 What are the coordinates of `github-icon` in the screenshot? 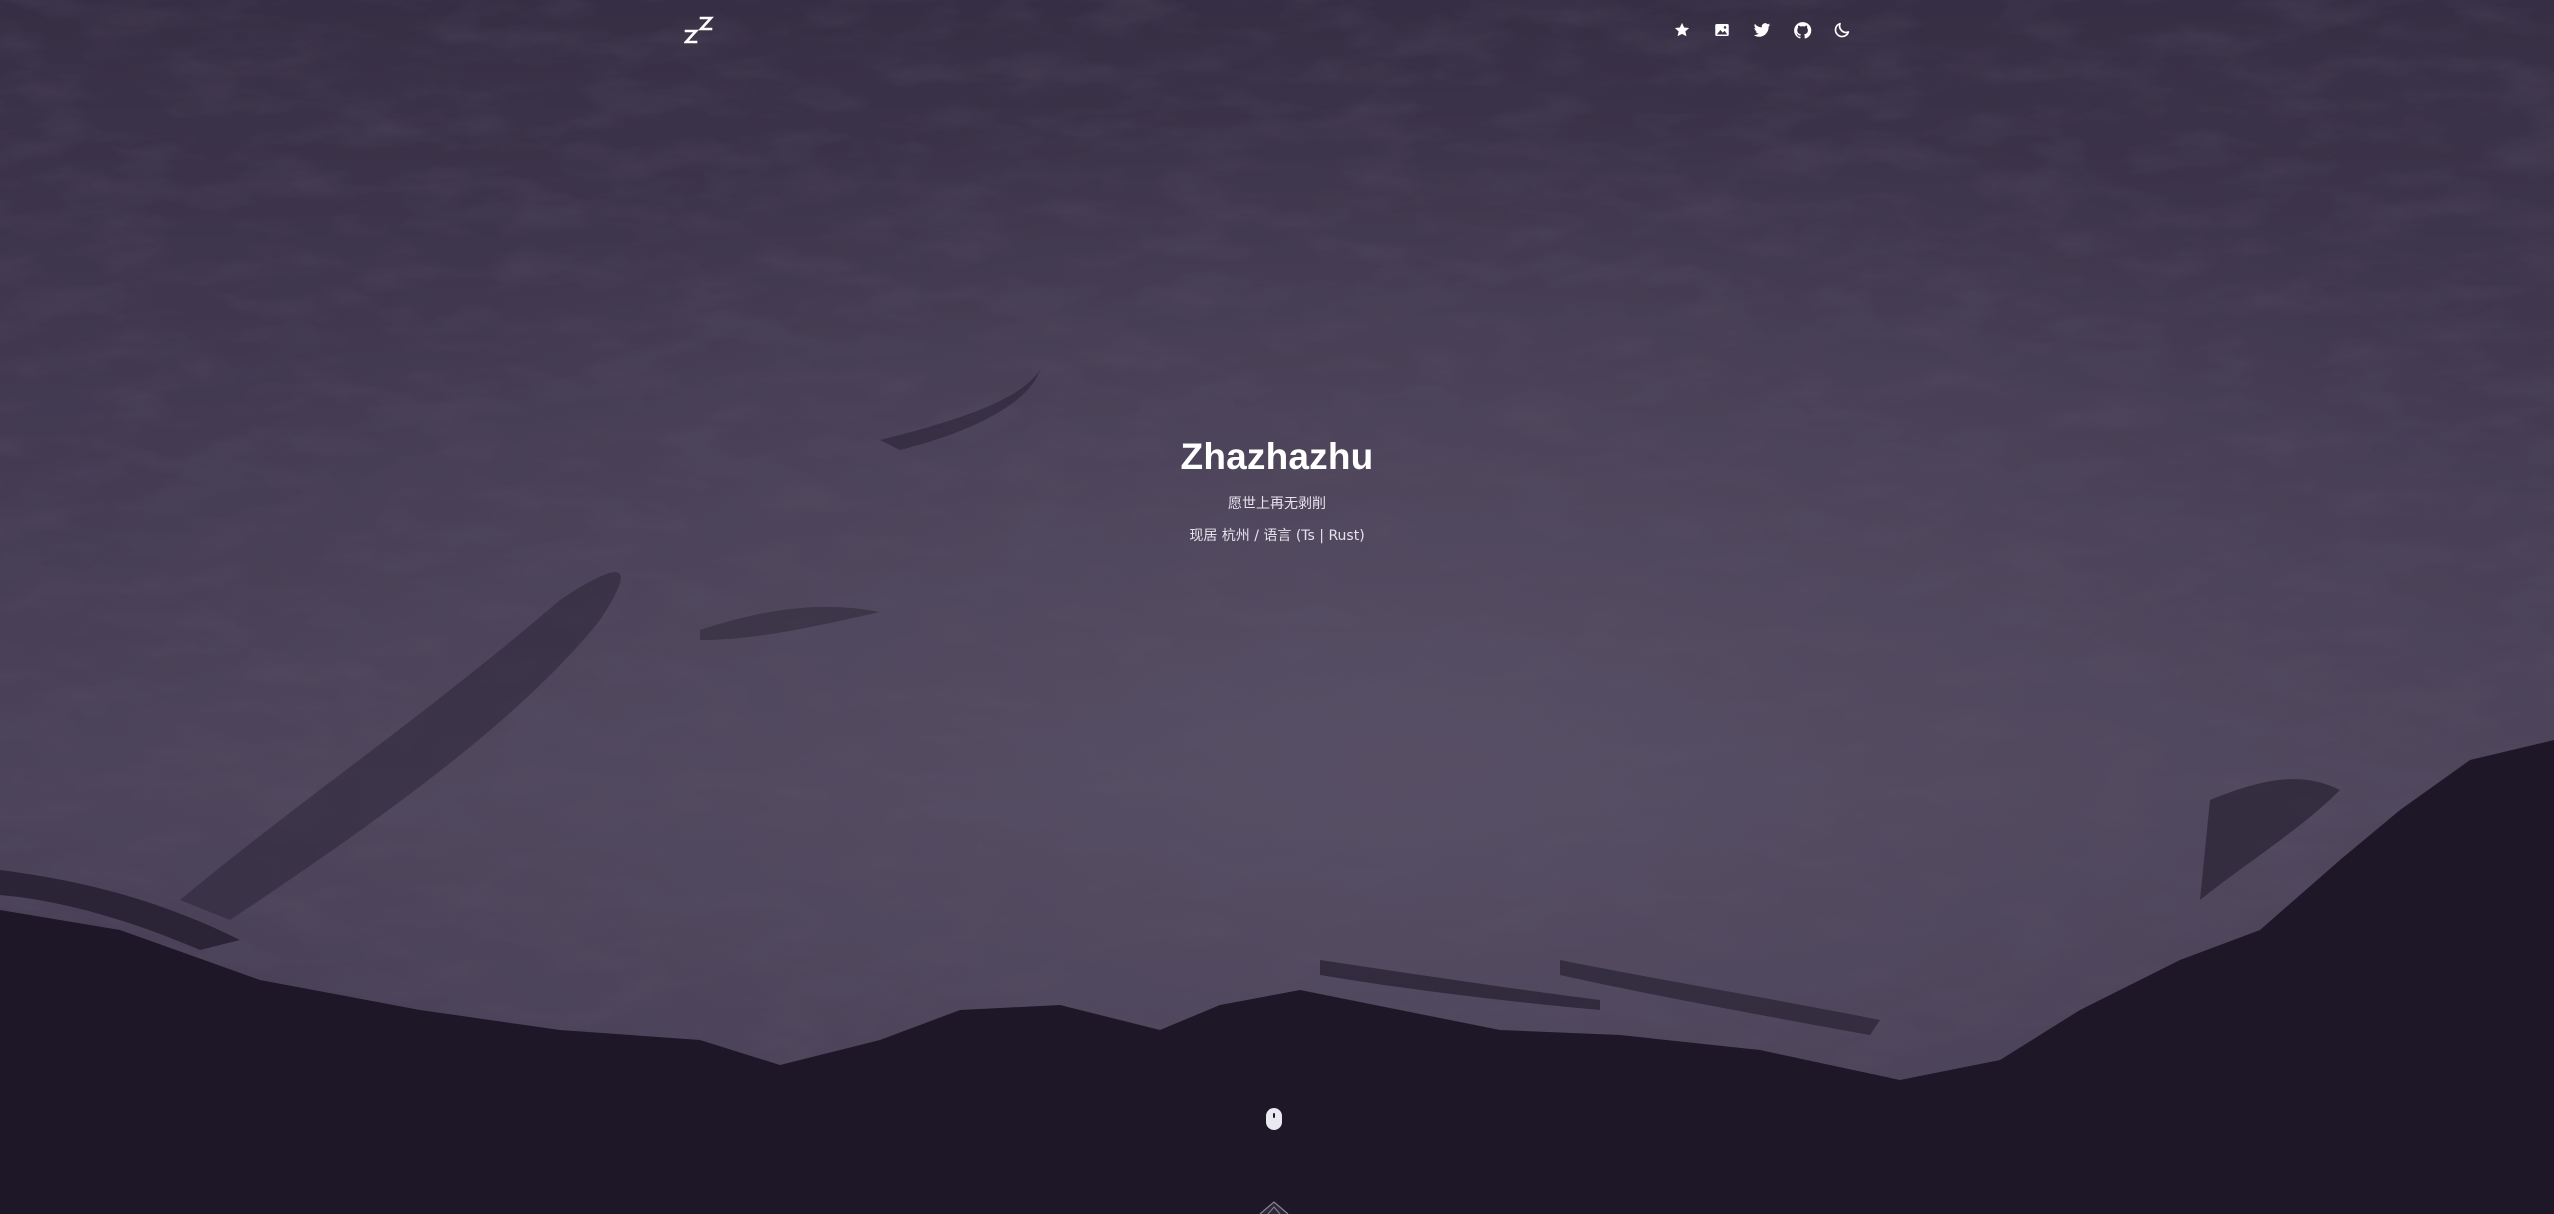 It's located at (1802, 30).